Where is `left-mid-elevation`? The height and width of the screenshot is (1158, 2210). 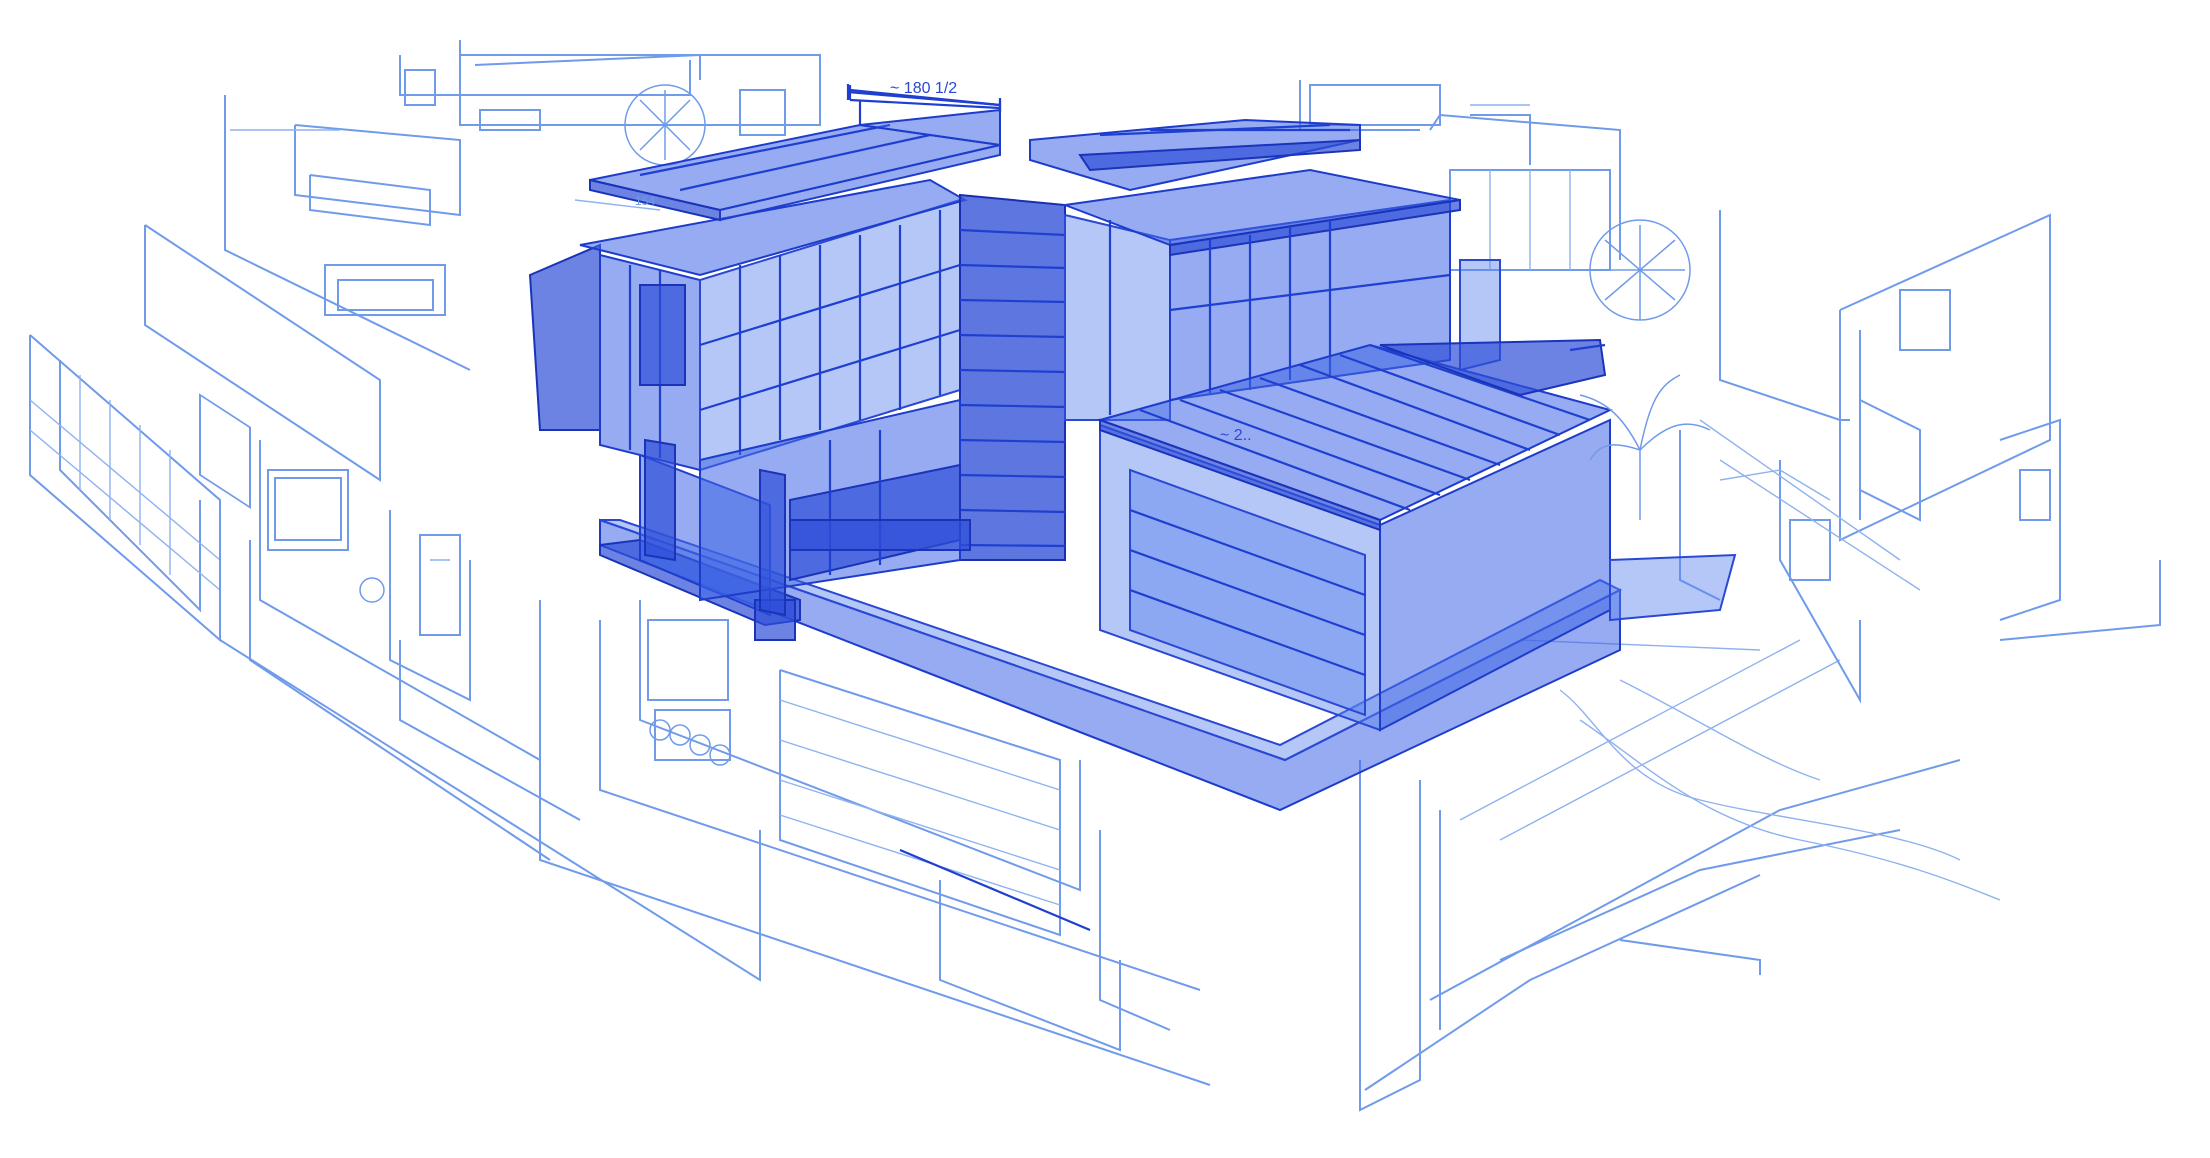
left-mid-elevation is located at coordinates (420, 630).